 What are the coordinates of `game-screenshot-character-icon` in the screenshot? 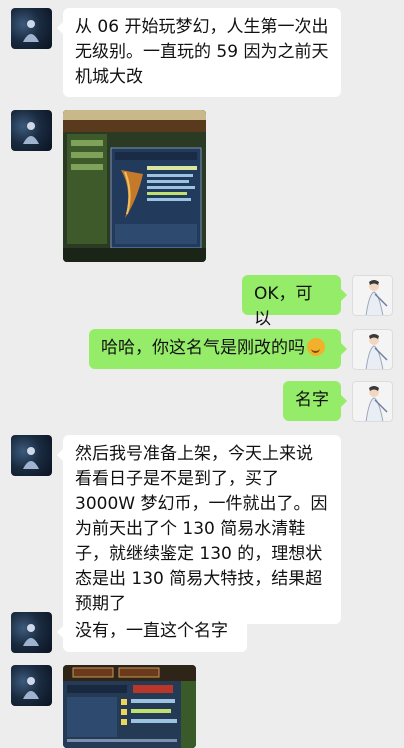 It's located at (129, 706).